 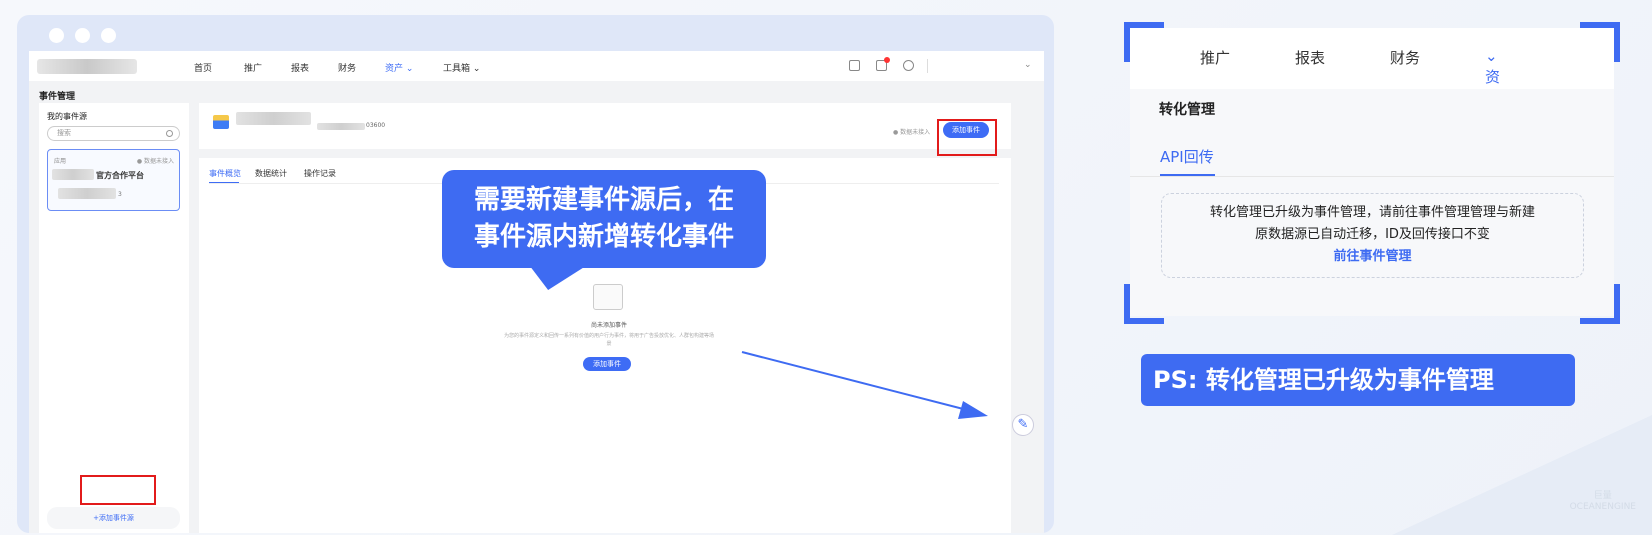 What do you see at coordinates (1310, 57) in the screenshot?
I see `nav-item-reports: 报表` at bounding box center [1310, 57].